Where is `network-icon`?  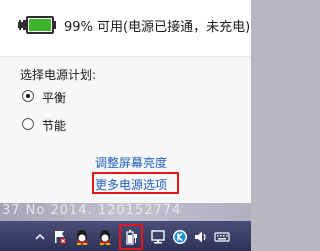 network-icon is located at coordinates (158, 237).